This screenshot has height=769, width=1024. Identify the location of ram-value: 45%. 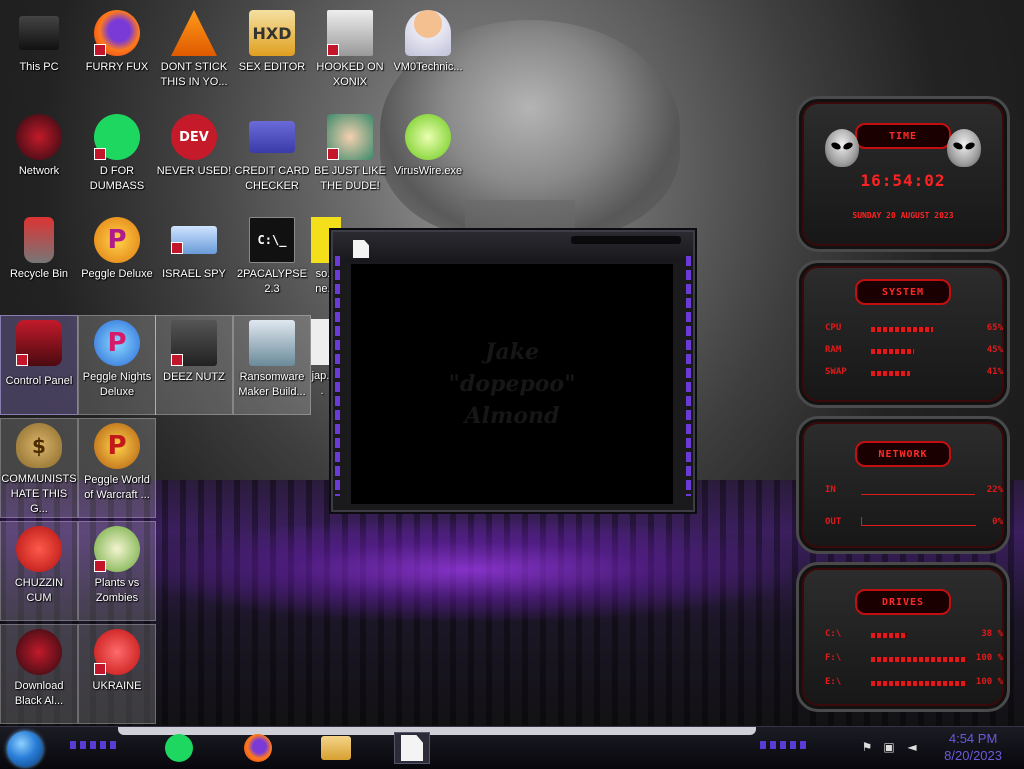
(994, 350).